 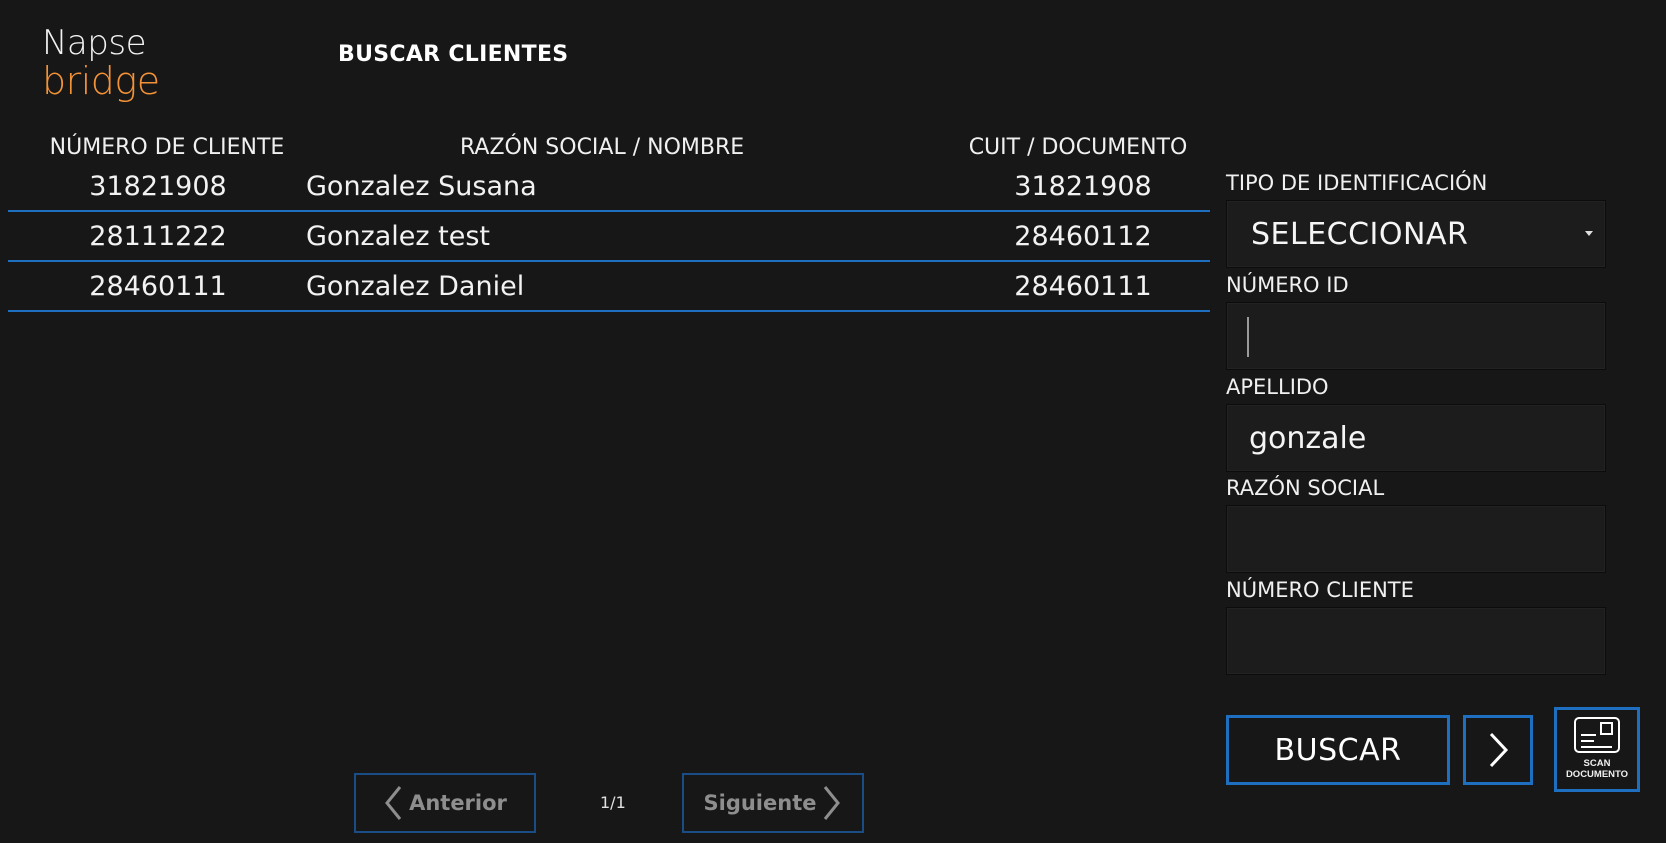 I want to click on scan-label-line2: DOCUMENTO, so click(x=1597, y=774).